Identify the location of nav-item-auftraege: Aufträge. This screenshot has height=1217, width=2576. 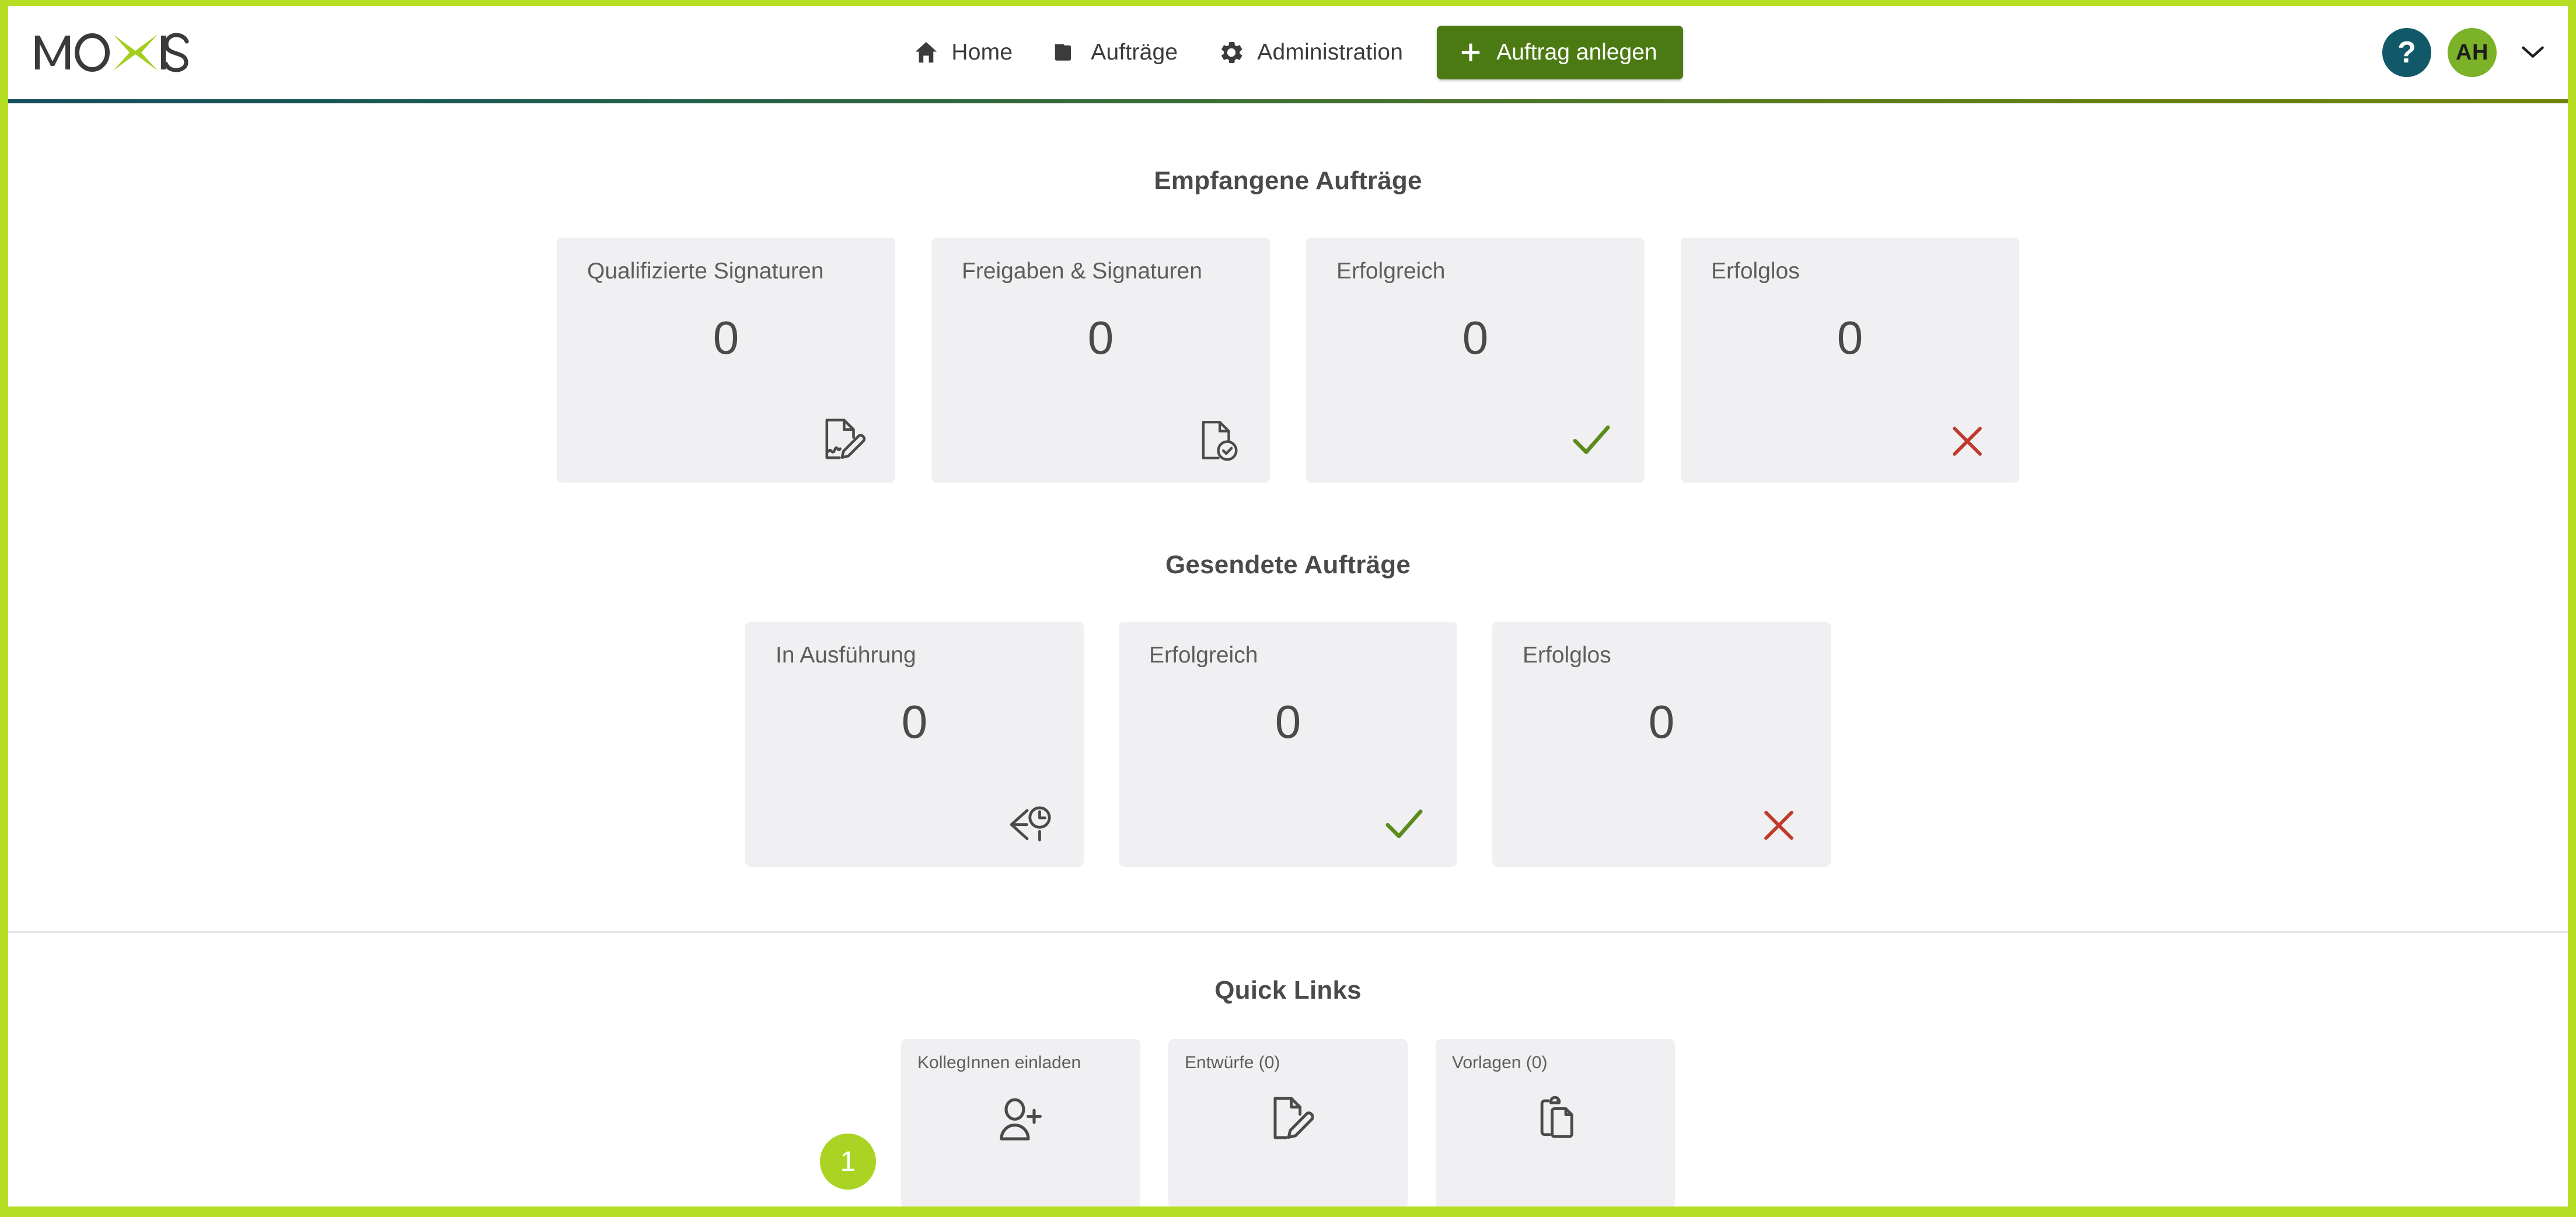
(1115, 52).